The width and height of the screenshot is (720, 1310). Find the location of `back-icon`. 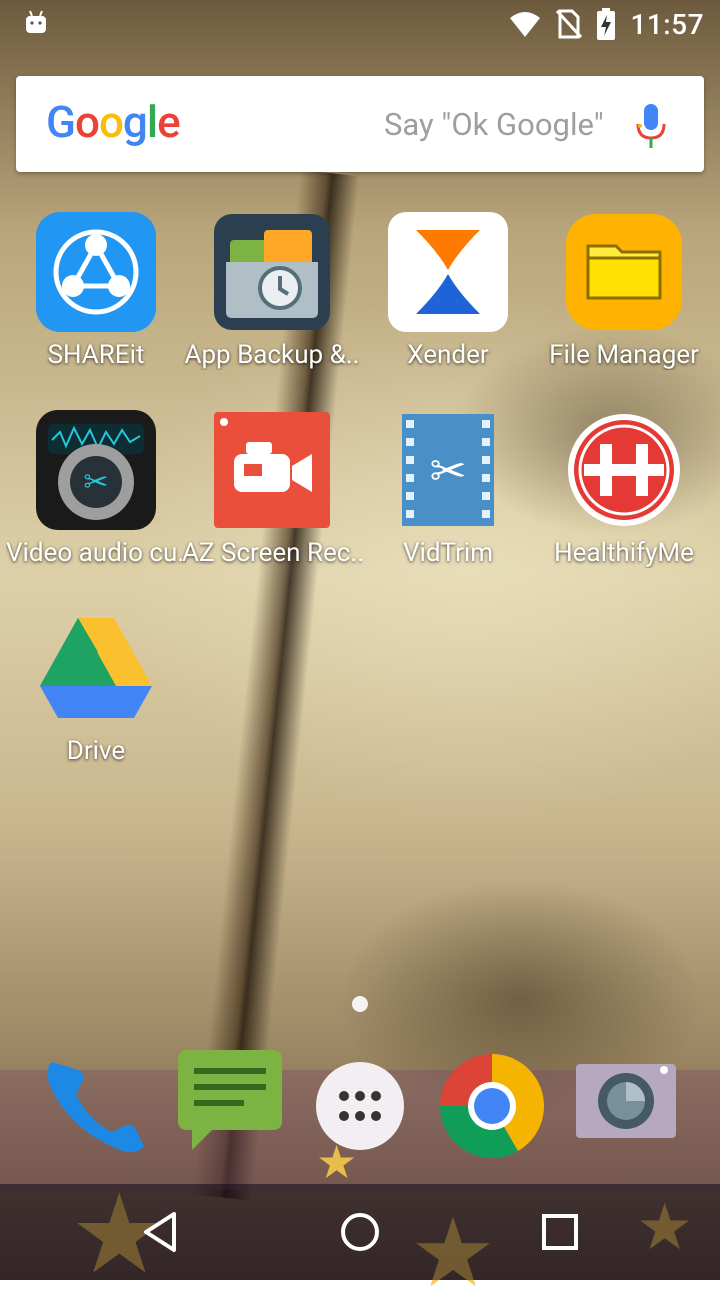

back-icon is located at coordinates (160, 1232).